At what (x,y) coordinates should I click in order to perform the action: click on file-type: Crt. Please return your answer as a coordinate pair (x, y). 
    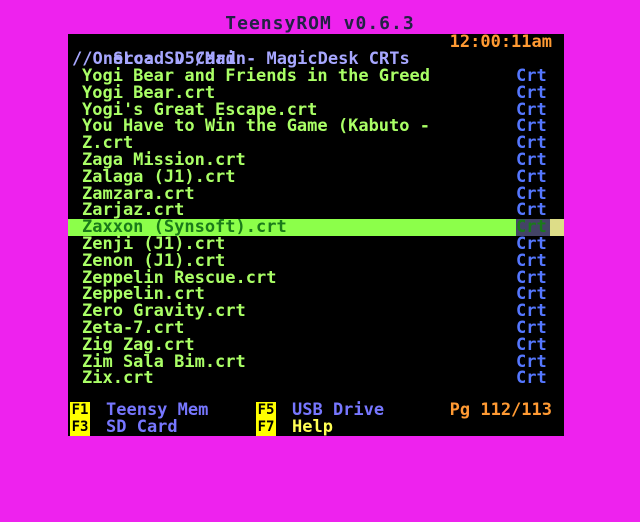
    Looking at the image, I should click on (531, 378).